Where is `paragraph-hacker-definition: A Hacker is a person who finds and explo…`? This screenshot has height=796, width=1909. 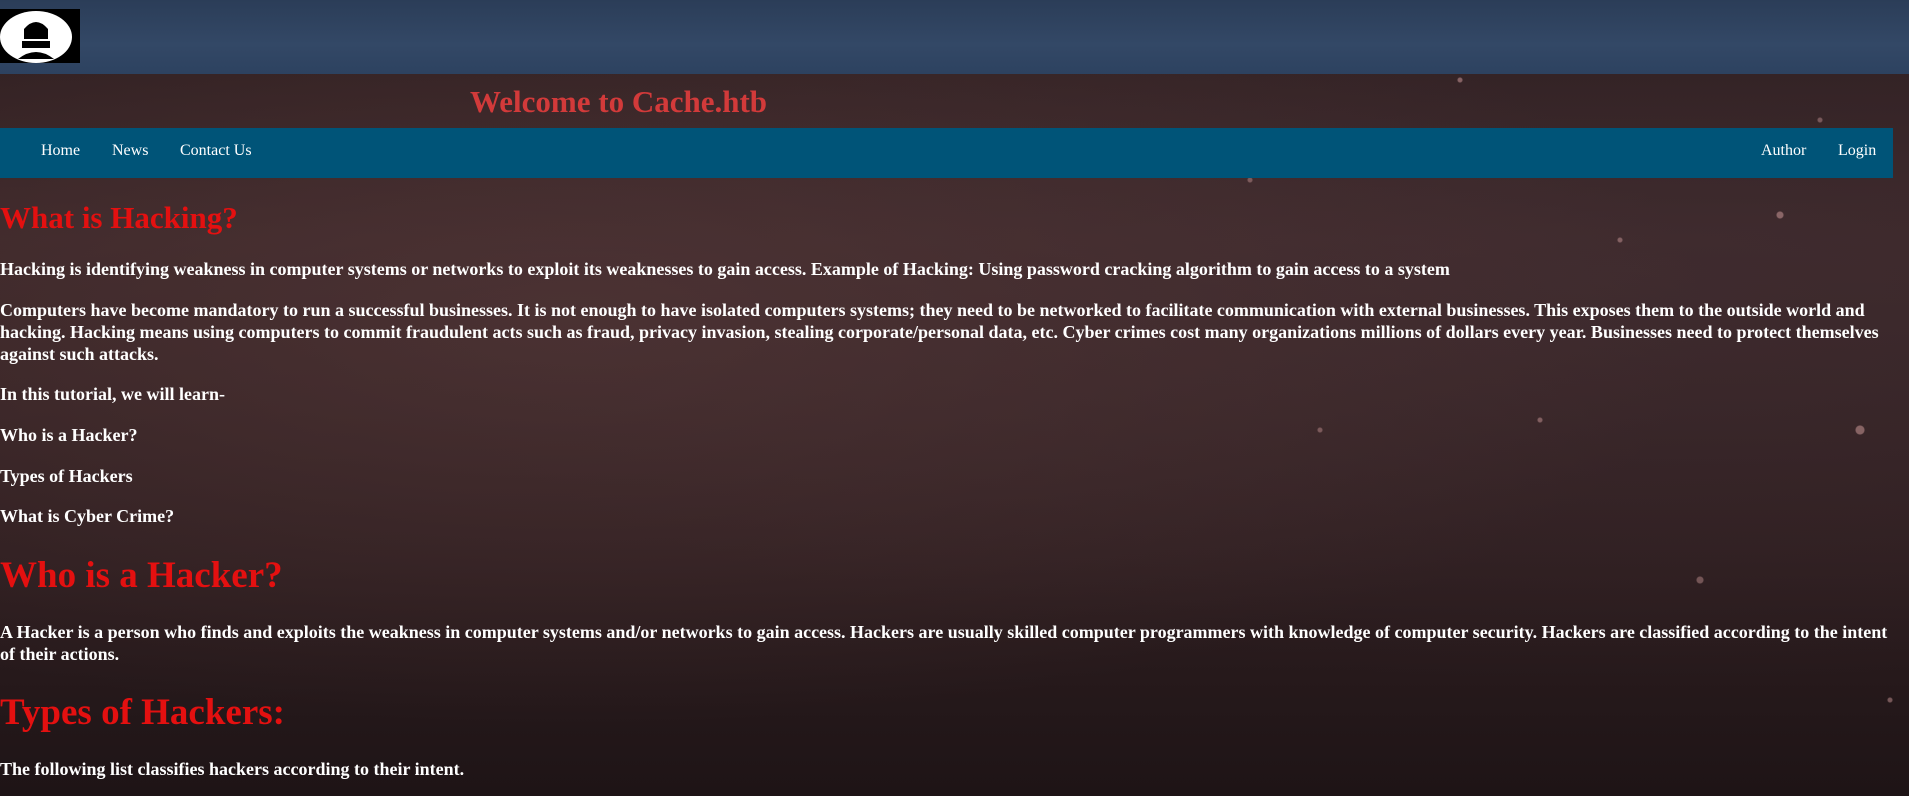 paragraph-hacker-definition: A Hacker is a person who finds and explo… is located at coordinates (944, 643).